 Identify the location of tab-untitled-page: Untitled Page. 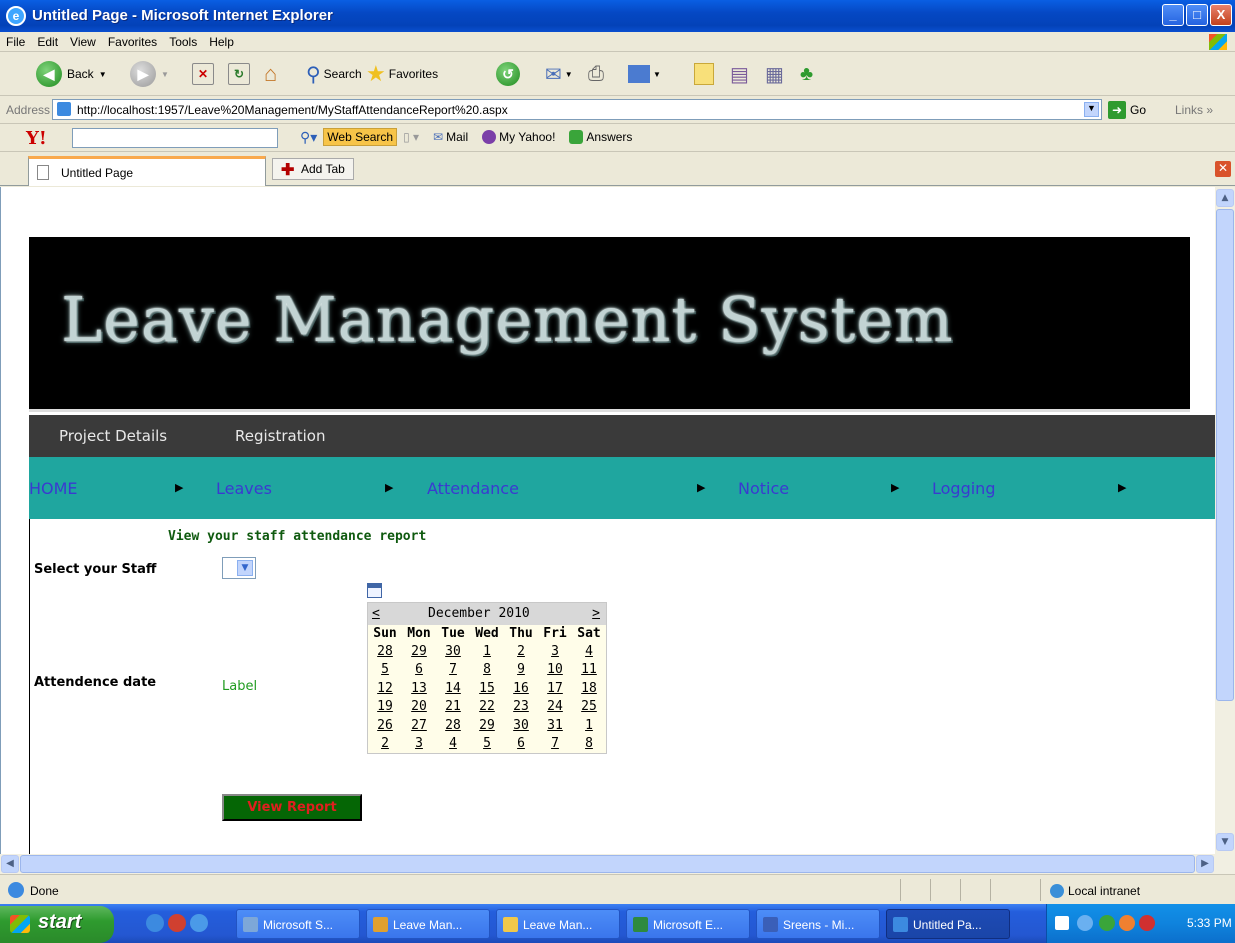
(147, 171).